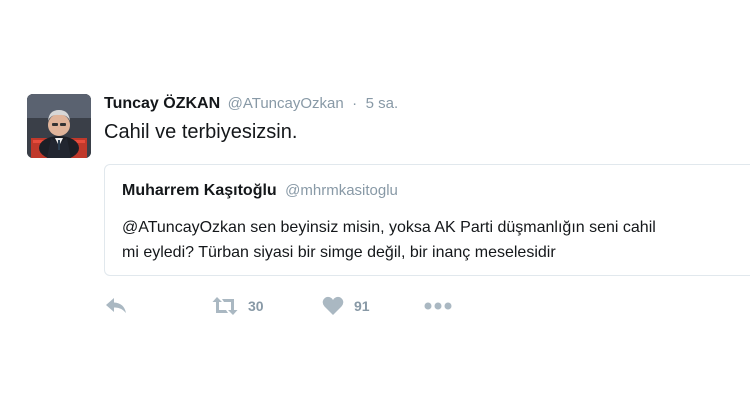 The image size is (750, 415). Describe the element at coordinates (256, 306) in the screenshot. I see `retweet-count: 30` at that location.